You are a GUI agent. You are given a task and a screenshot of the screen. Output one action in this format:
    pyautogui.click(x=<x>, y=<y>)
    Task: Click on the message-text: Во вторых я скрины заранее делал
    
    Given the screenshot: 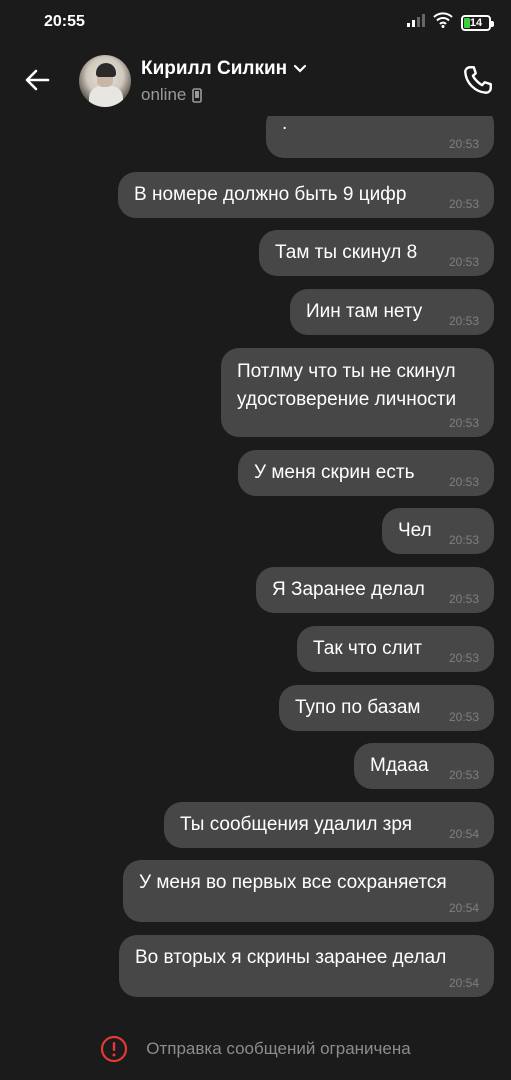 What is the action you would take?
    pyautogui.click(x=291, y=957)
    